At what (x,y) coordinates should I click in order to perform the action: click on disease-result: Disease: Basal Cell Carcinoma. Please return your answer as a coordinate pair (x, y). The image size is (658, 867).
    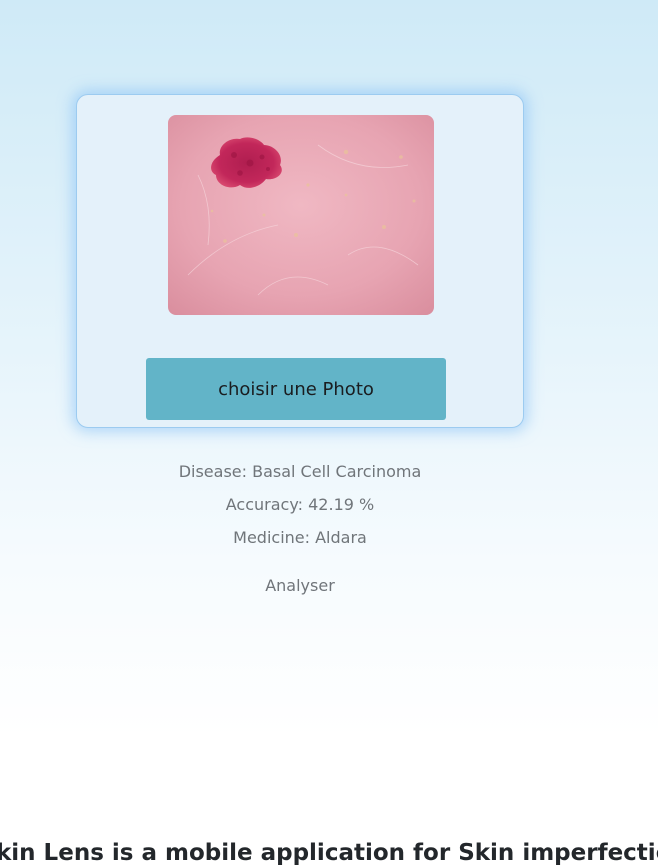
    Looking at the image, I should click on (300, 471).